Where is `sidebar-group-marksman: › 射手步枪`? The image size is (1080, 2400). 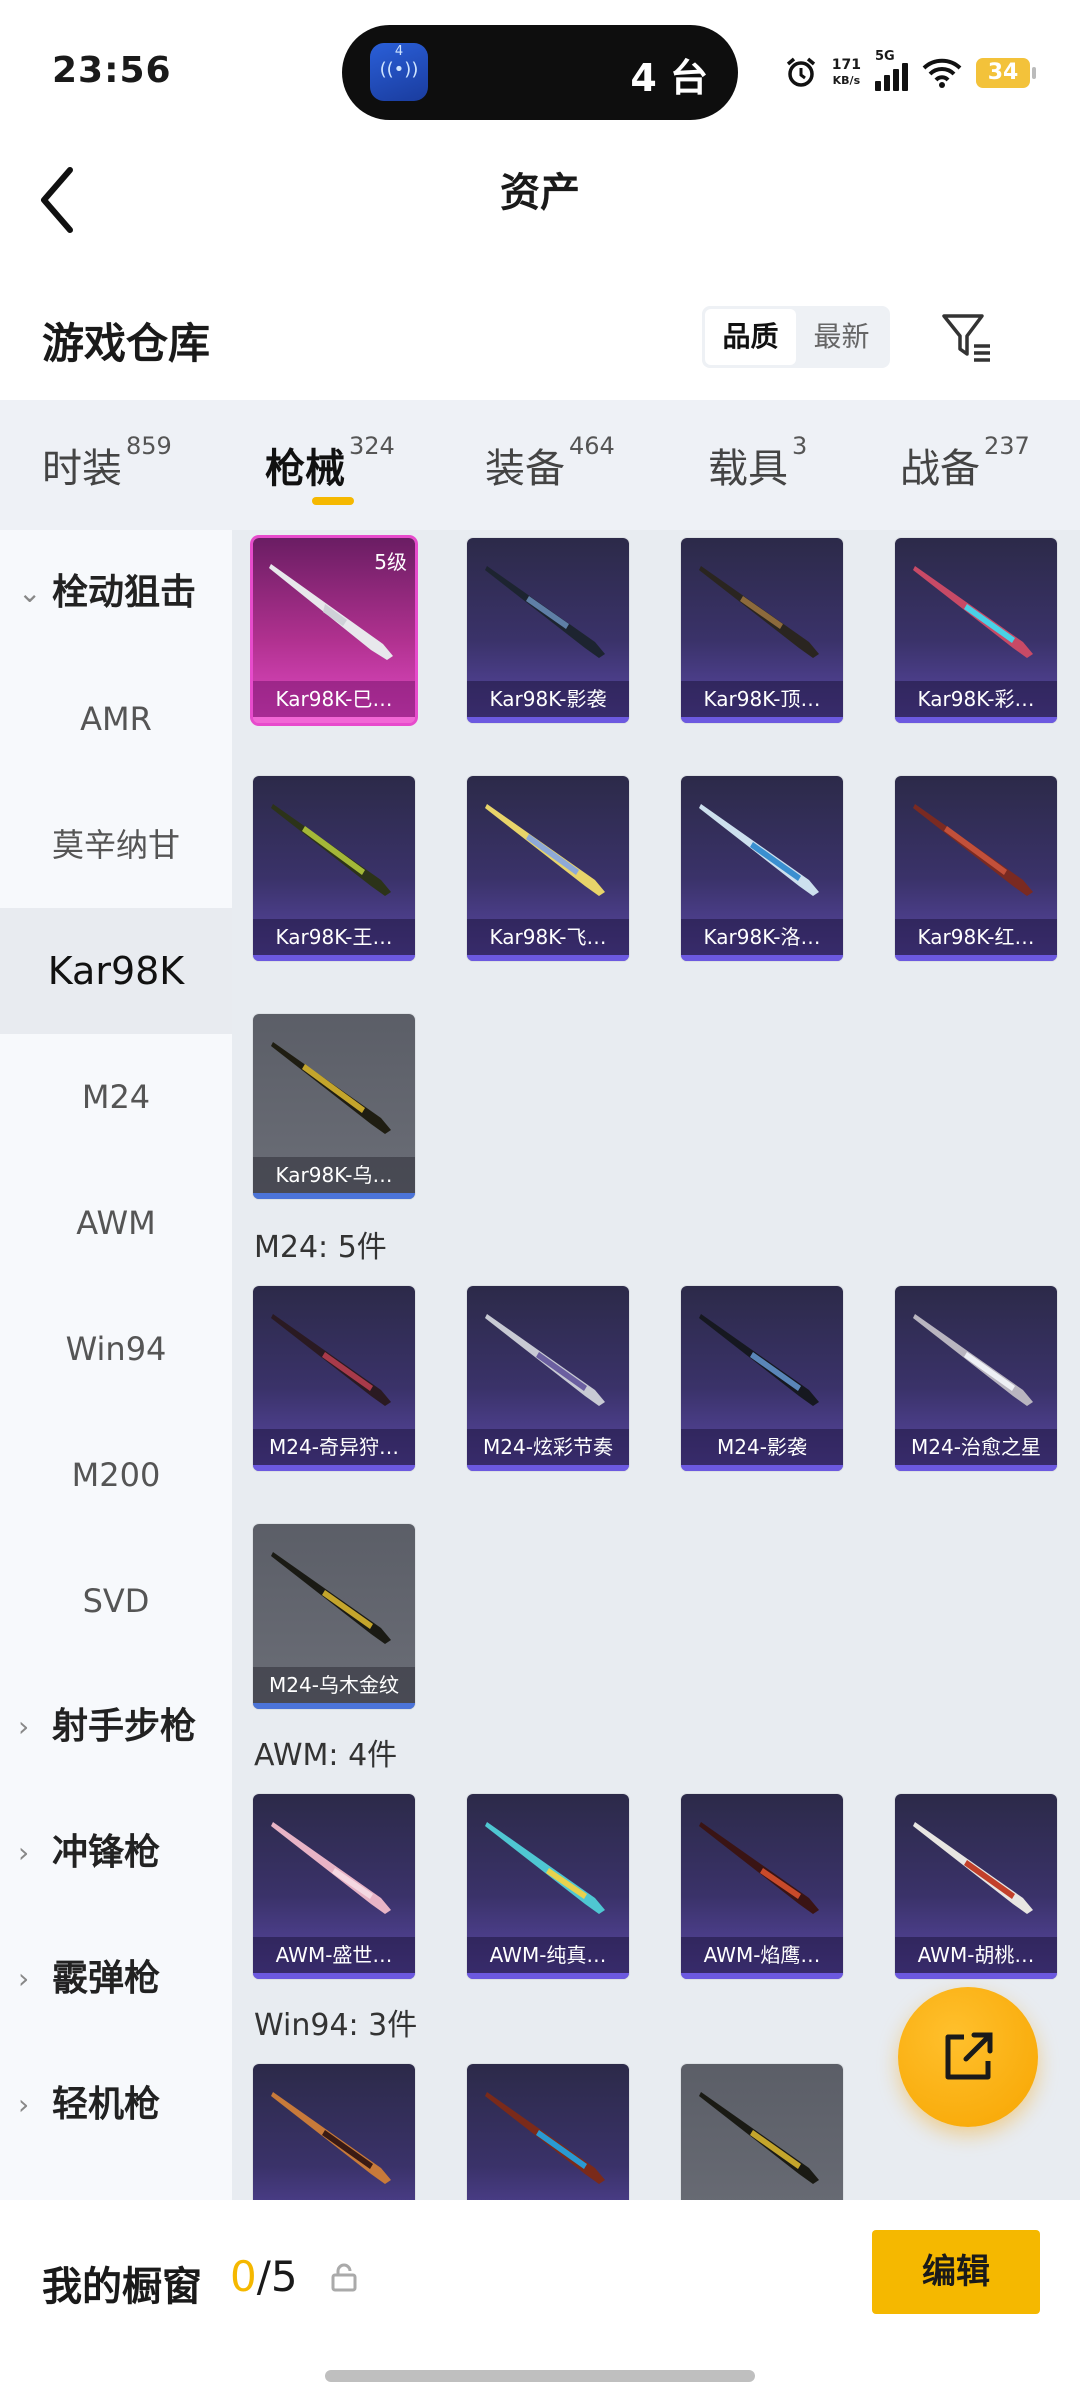 sidebar-group-marksman: › 射手步枪 is located at coordinates (116, 1727).